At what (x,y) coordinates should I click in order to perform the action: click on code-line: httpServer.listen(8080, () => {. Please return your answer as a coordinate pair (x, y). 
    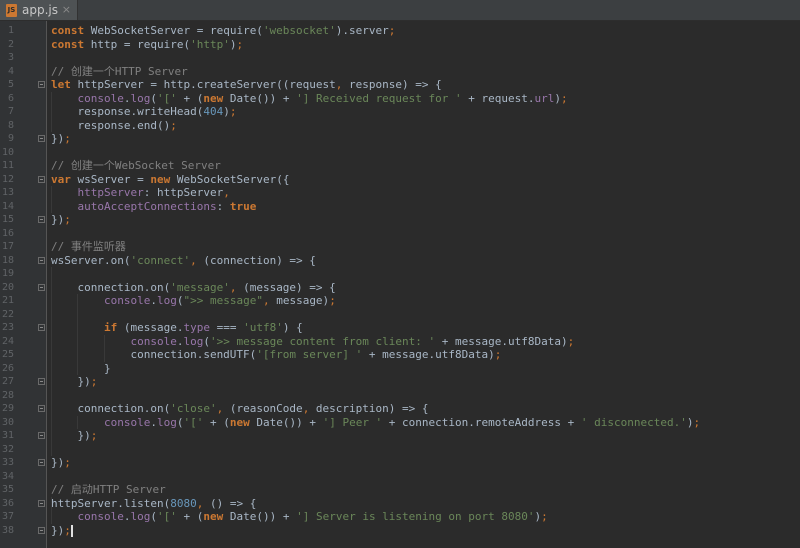
    Looking at the image, I should click on (423, 504).